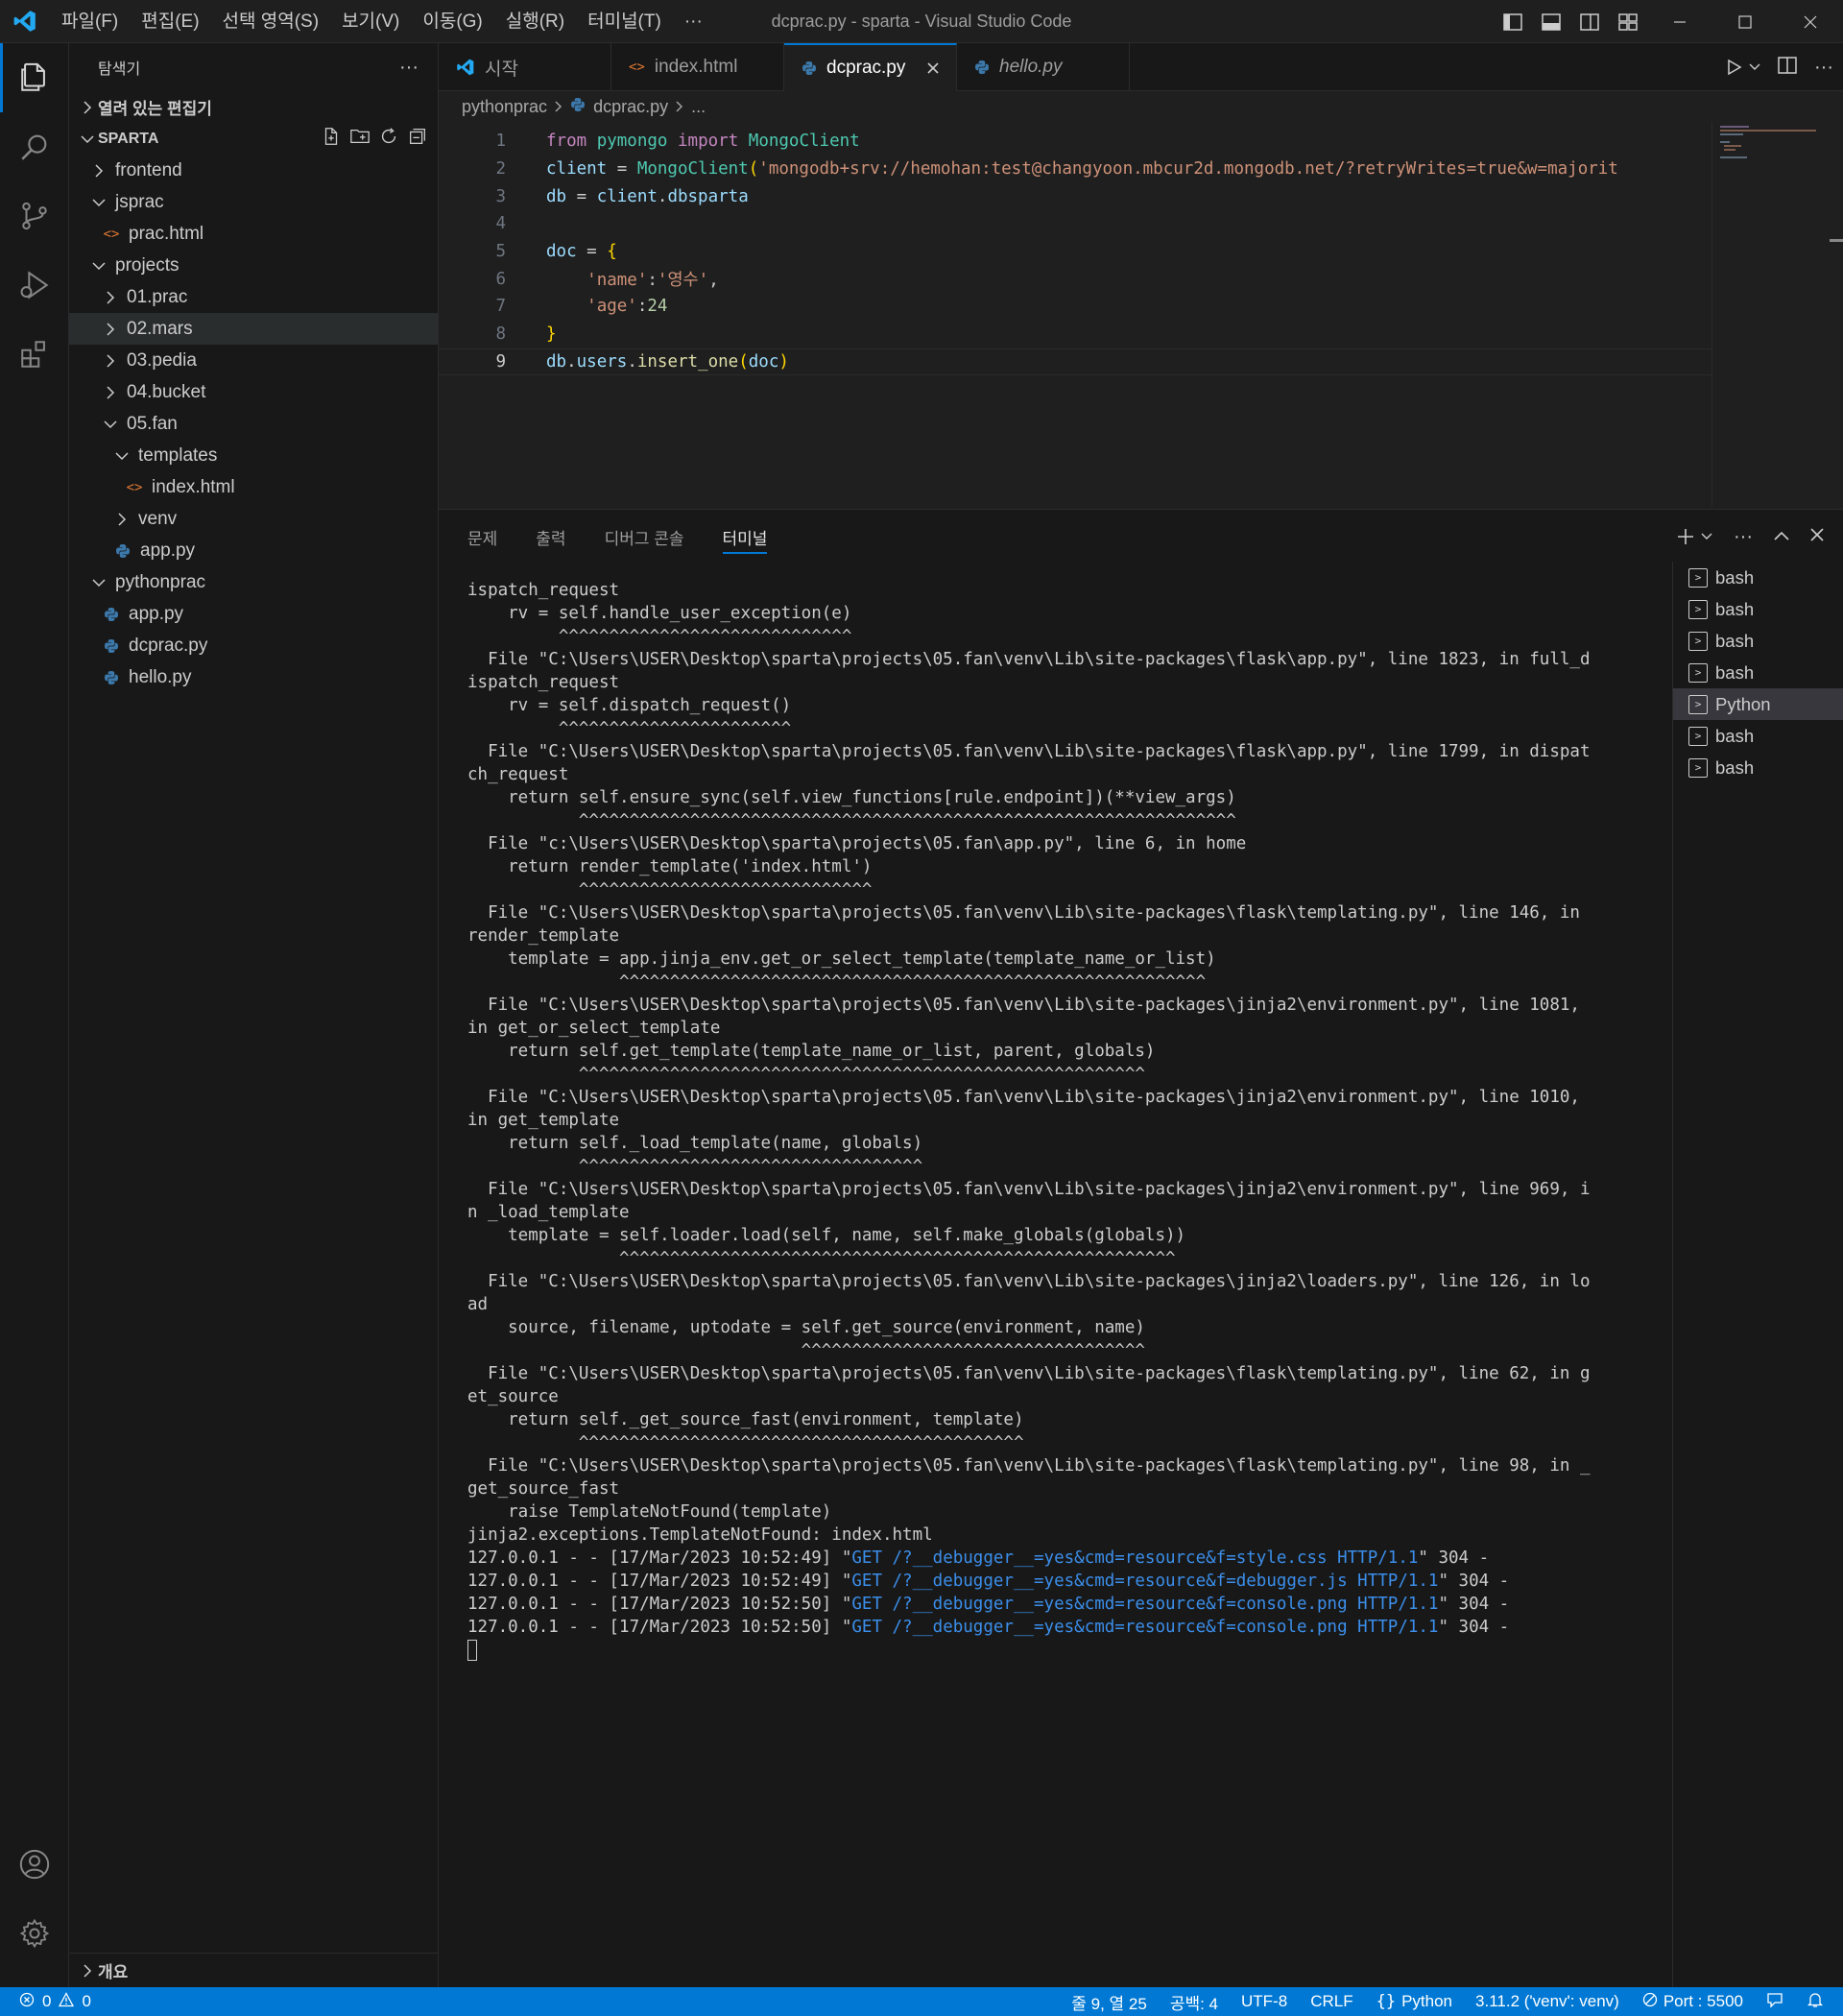 The image size is (1843, 2016). What do you see at coordinates (1743, 537) in the screenshot?
I see `panel-more-actions-icon: ···` at bounding box center [1743, 537].